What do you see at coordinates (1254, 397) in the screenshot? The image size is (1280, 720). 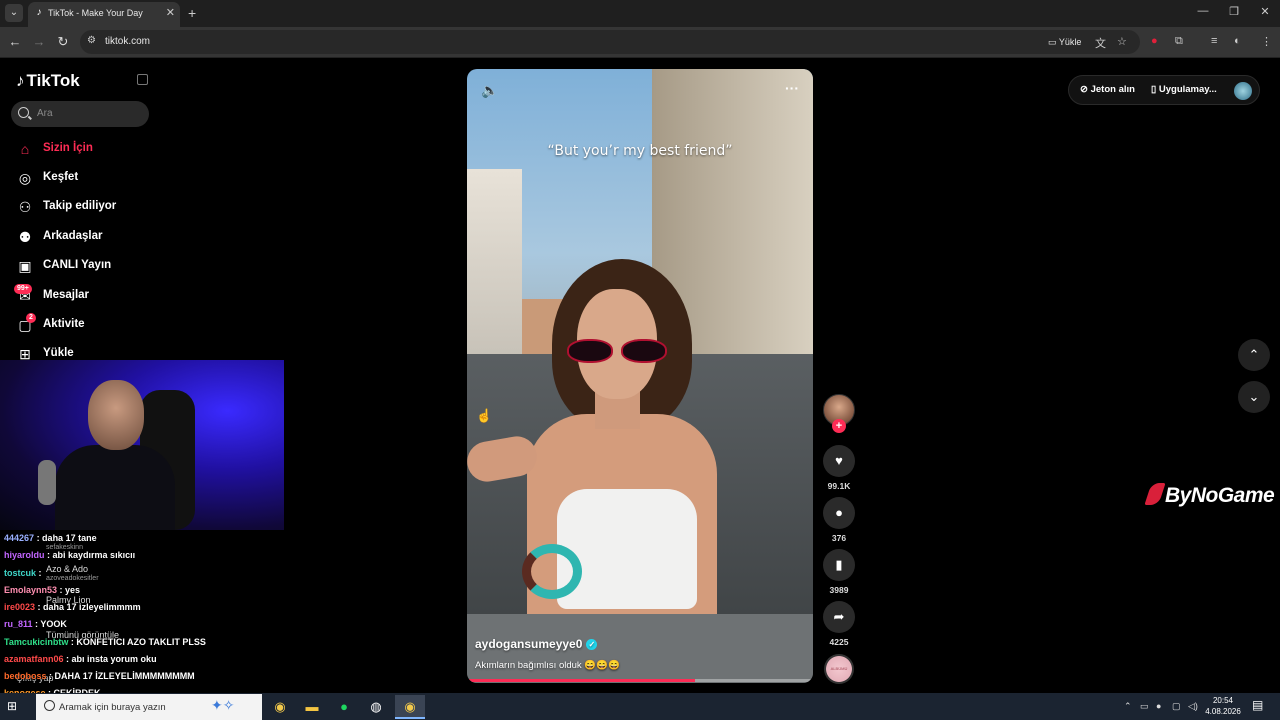 I see `next-video-button: ⌄` at bounding box center [1254, 397].